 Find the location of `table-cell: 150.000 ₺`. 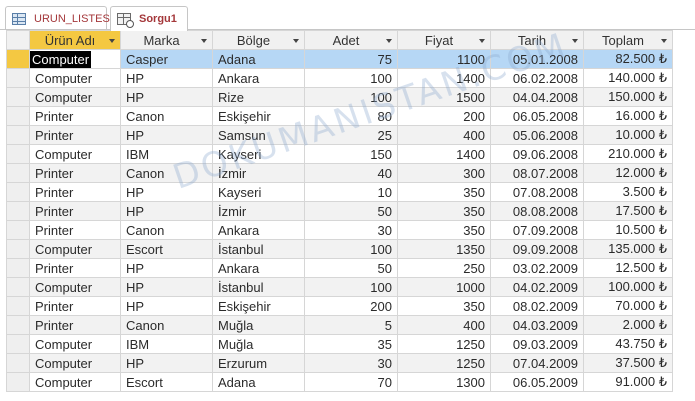

table-cell: 150.000 ₺ is located at coordinates (628, 97).